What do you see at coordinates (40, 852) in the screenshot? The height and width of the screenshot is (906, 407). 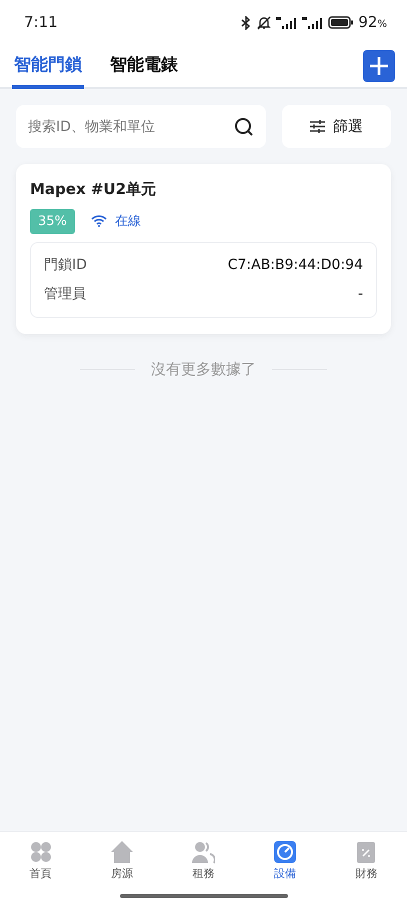 I see `grid-icon` at bounding box center [40, 852].